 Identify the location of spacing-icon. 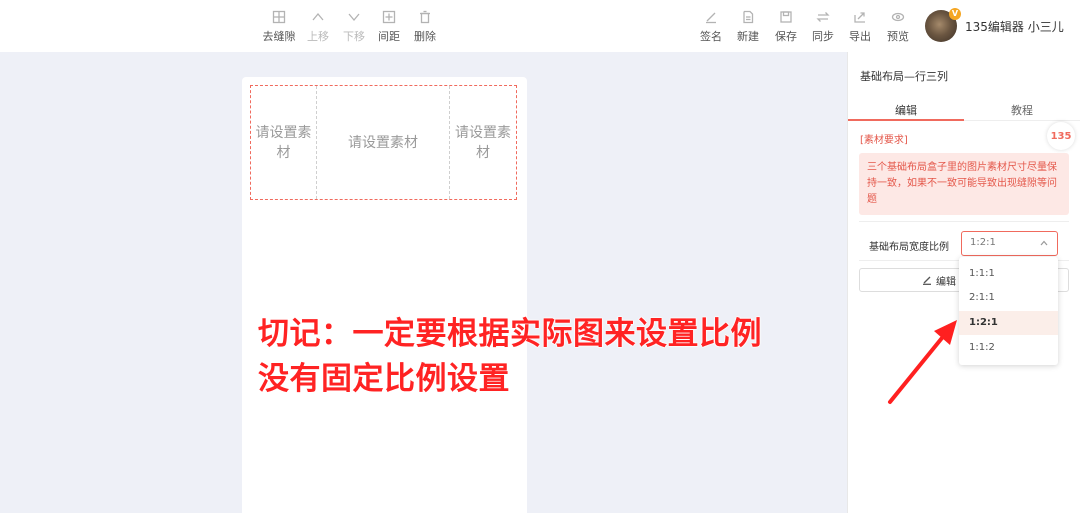
(389, 17).